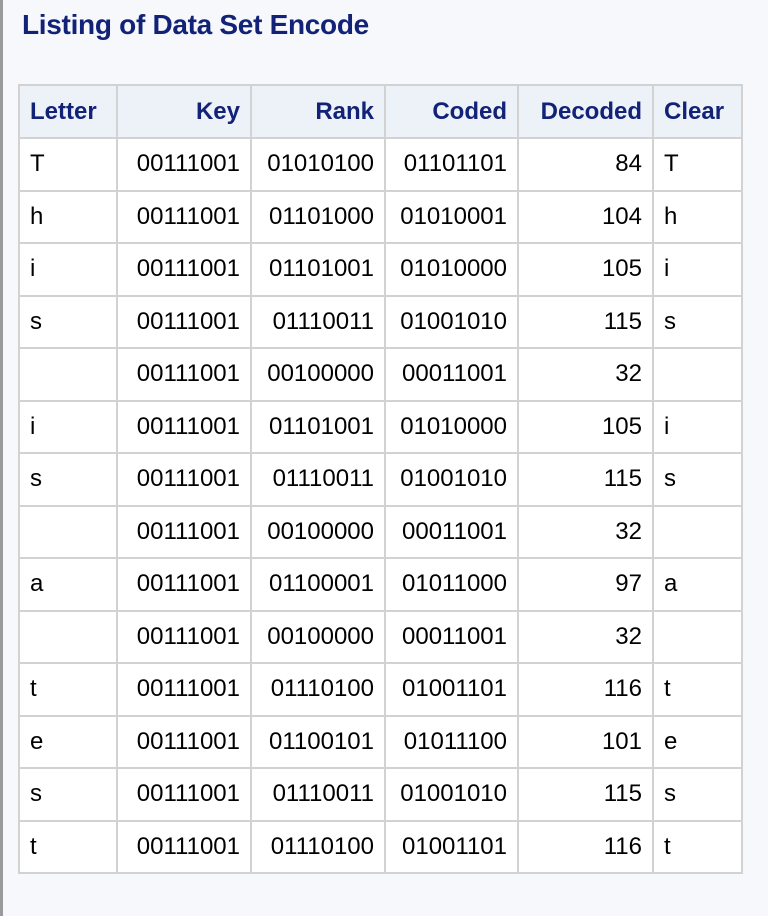 This screenshot has height=916, width=768. Describe the element at coordinates (697, 216) in the screenshot. I see `cell-clear: h` at that location.